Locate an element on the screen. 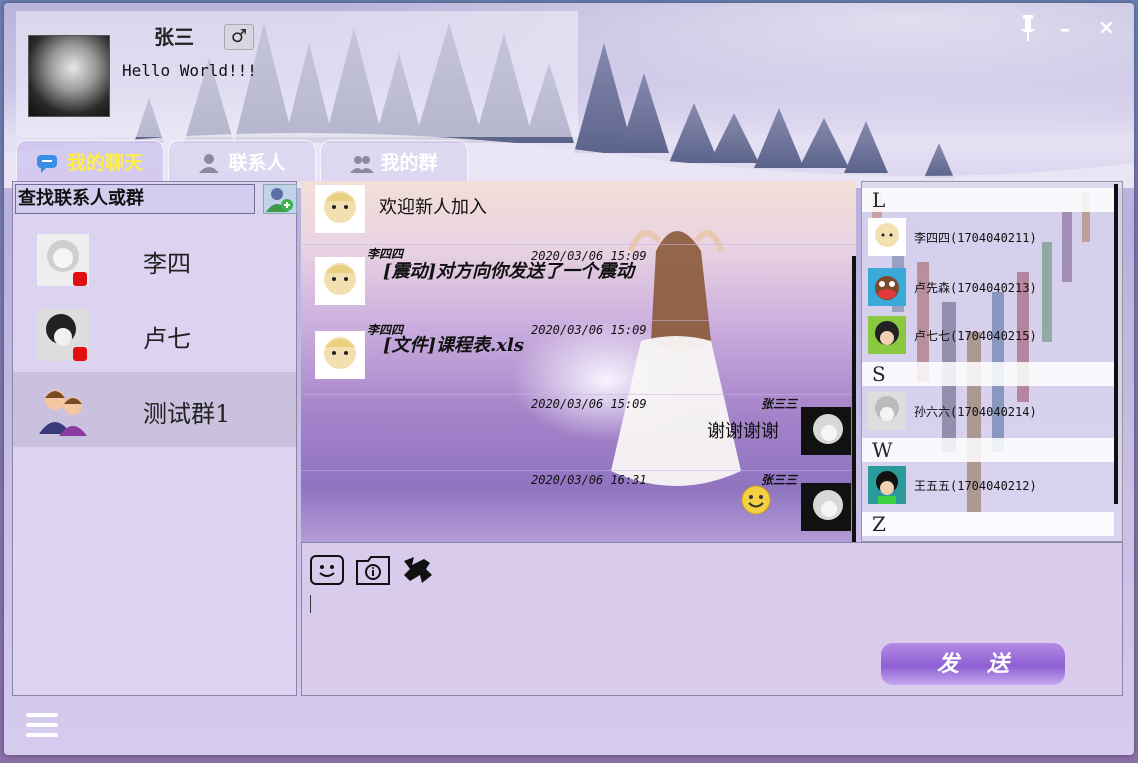 This screenshot has width=1138, height=763. message-row: 2020/03/06 16:31 张三三 is located at coordinates (578, 506).